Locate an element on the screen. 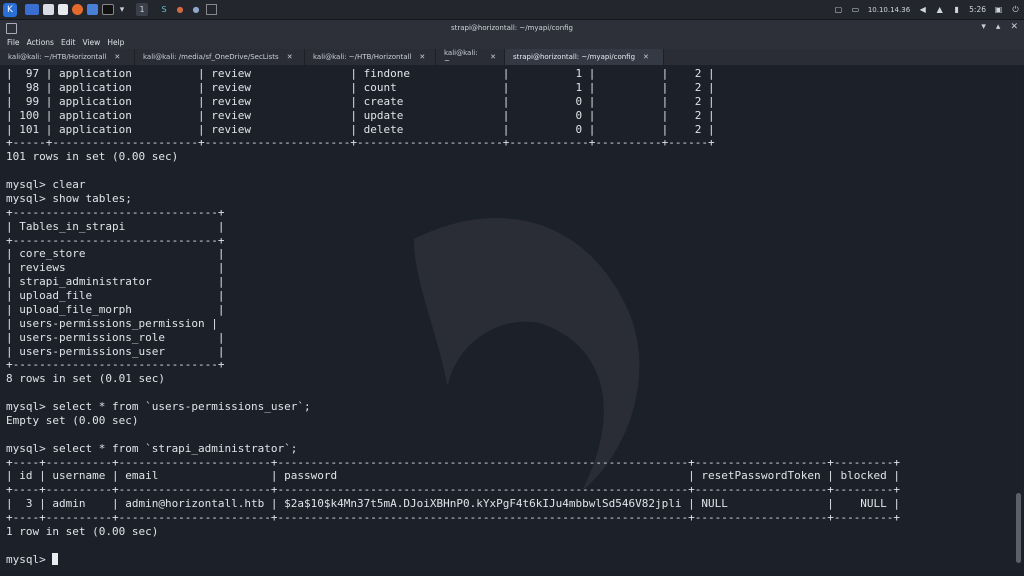  term-line: Empty set (0.00 sec) is located at coordinates (72, 420).